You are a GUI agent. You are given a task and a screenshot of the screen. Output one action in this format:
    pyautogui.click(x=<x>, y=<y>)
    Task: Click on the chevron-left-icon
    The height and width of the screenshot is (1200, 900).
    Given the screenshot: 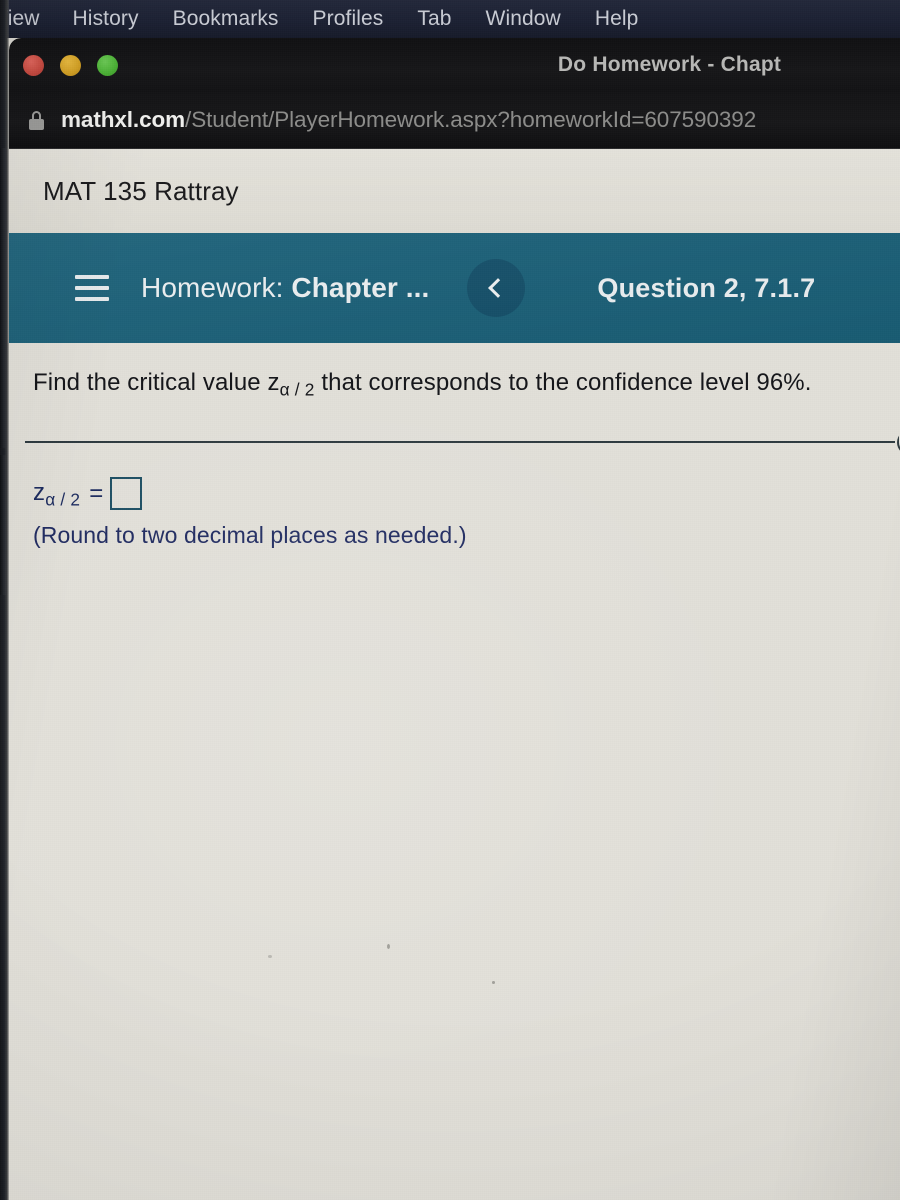 What is the action you would take?
    pyautogui.click(x=498, y=288)
    